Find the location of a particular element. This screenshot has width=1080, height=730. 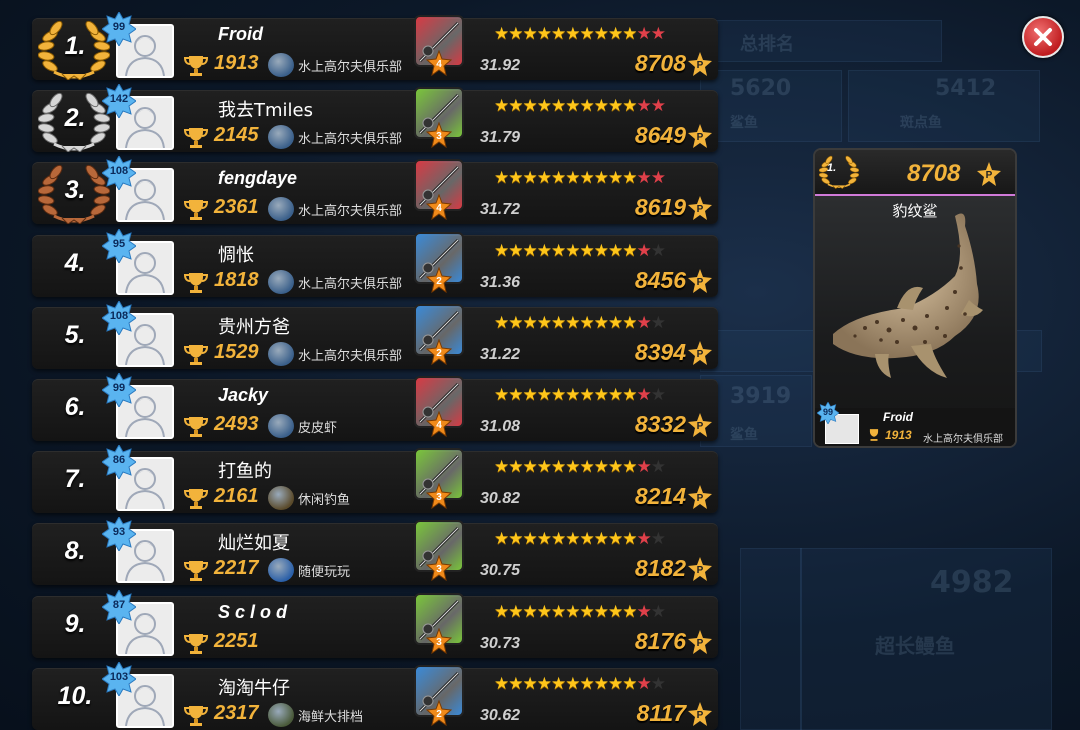

catch-card: 1. 8708 P 豹纹鲨 99 Froid 1913 水上高尔夫俱乐部 is located at coordinates (915, 298).